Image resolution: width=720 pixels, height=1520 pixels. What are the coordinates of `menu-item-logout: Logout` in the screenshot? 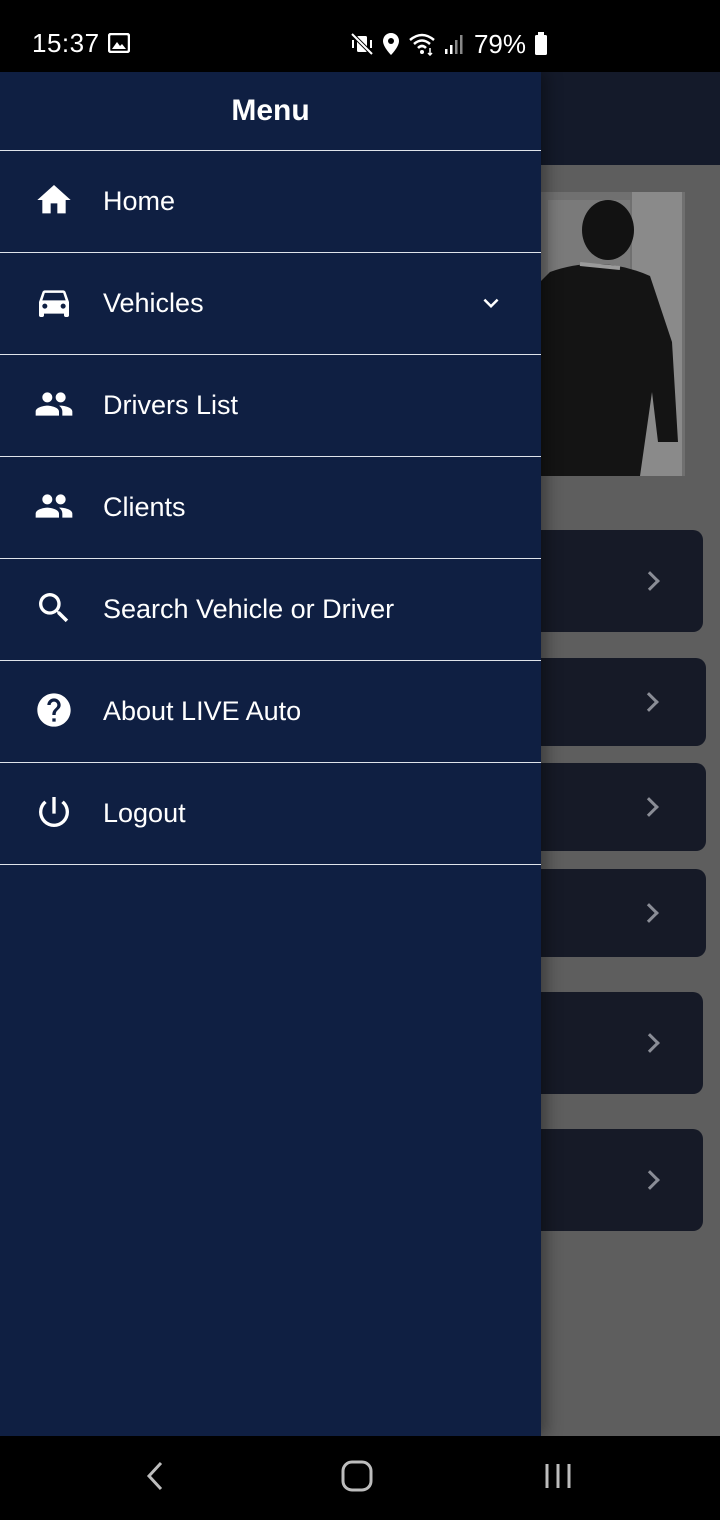 It's located at (270, 814).